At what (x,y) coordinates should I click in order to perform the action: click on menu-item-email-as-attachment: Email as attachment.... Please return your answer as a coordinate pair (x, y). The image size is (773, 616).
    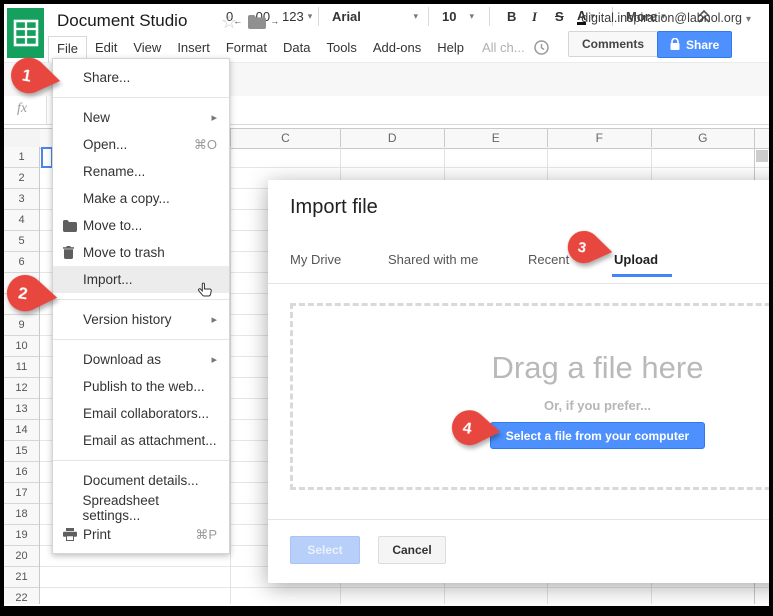
    Looking at the image, I should click on (141, 440).